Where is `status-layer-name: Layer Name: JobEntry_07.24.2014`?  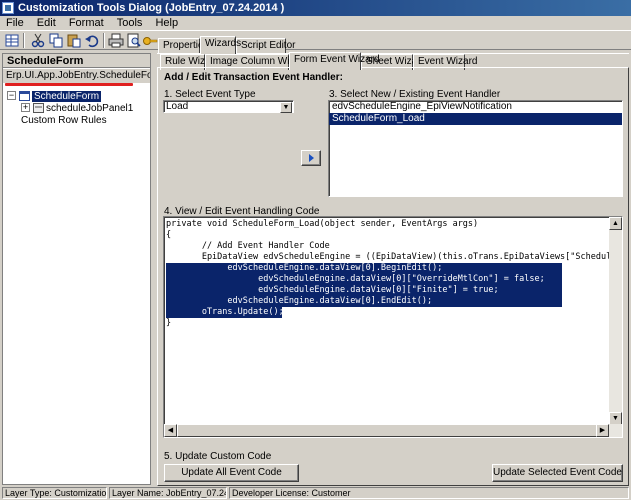
status-layer-name: Layer Name: JobEntry_07.24.2014 is located at coordinates (168, 493).